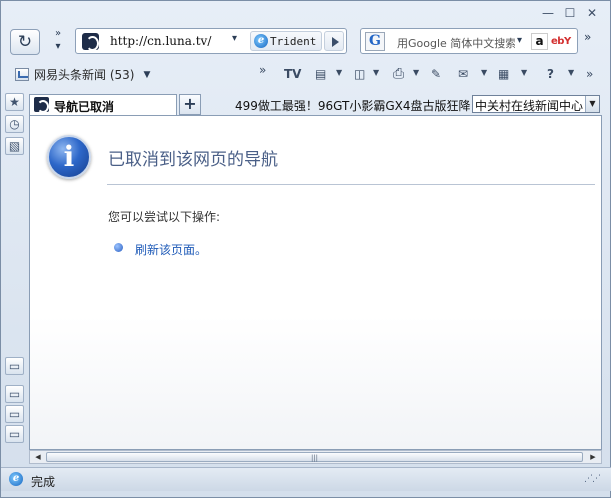 The width and height of the screenshot is (611, 498). I want to click on minimize-button: —, so click(548, 13).